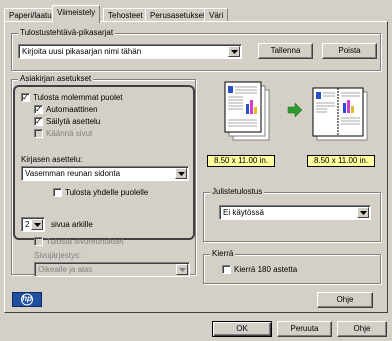  Describe the element at coordinates (362, 329) in the screenshot. I see `help-button: Ohje` at that location.